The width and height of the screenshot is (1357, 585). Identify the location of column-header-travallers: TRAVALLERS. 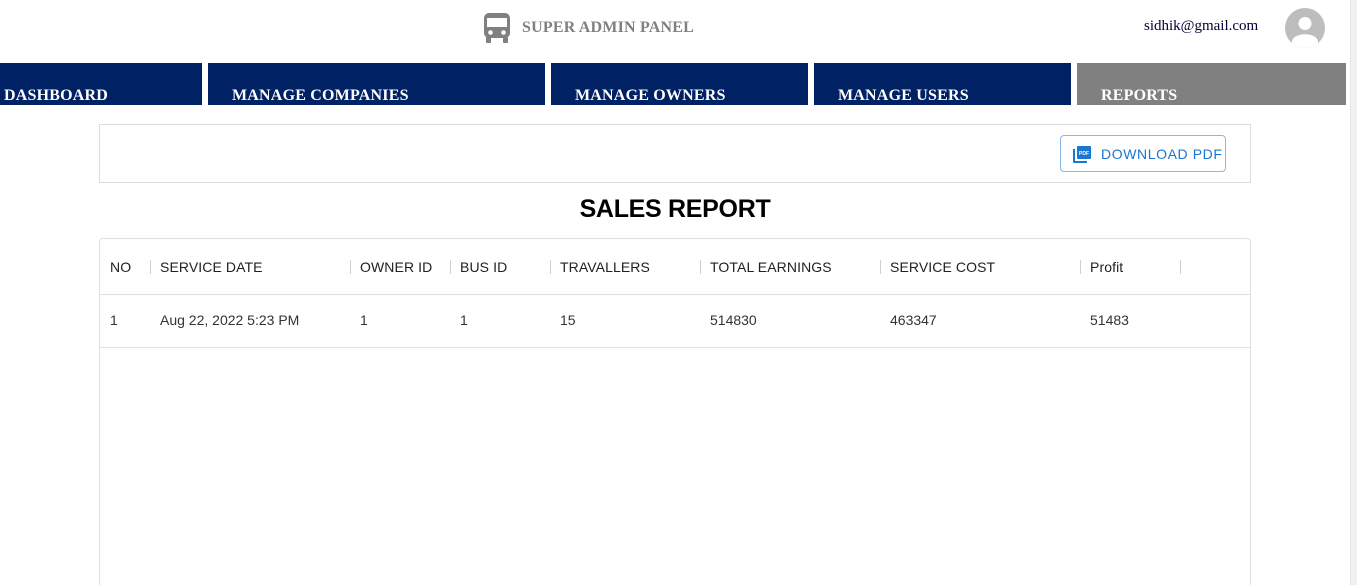
(605, 267).